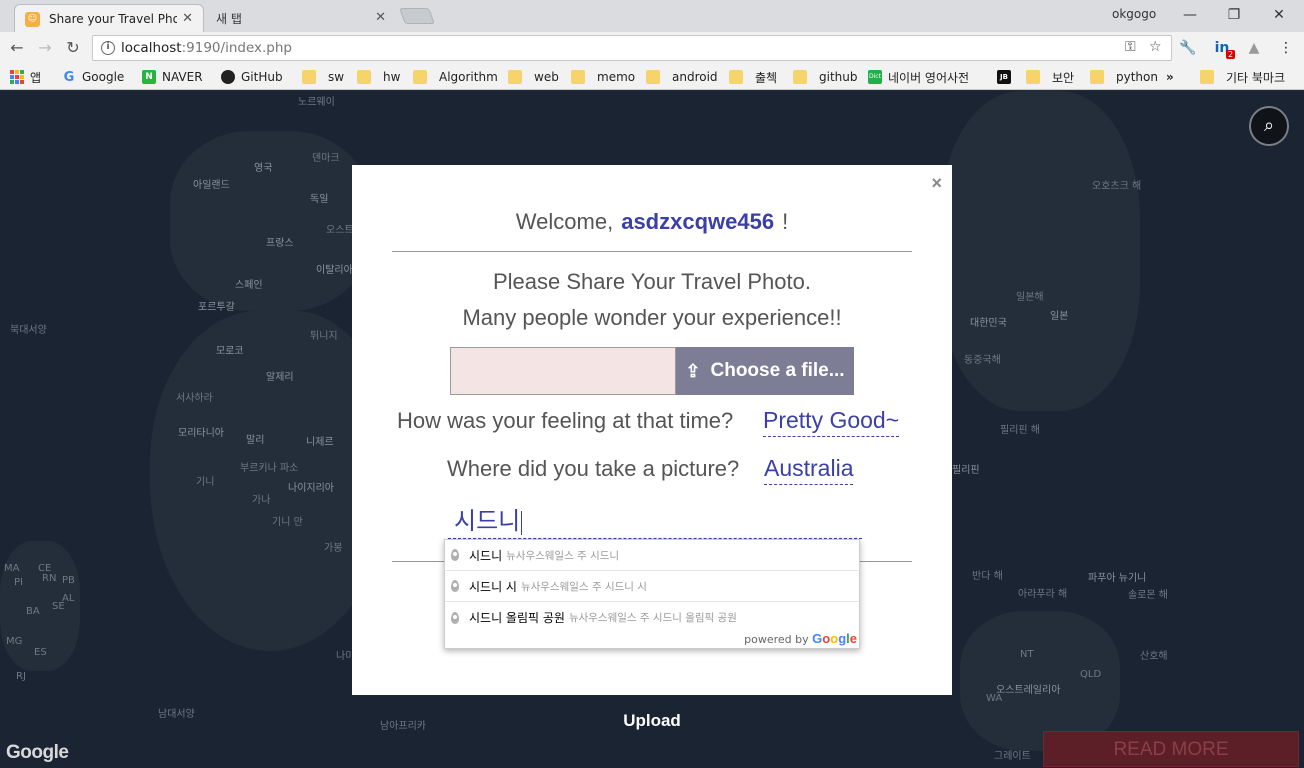 The height and width of the screenshot is (768, 1304). I want to click on file-name-field, so click(563, 371).